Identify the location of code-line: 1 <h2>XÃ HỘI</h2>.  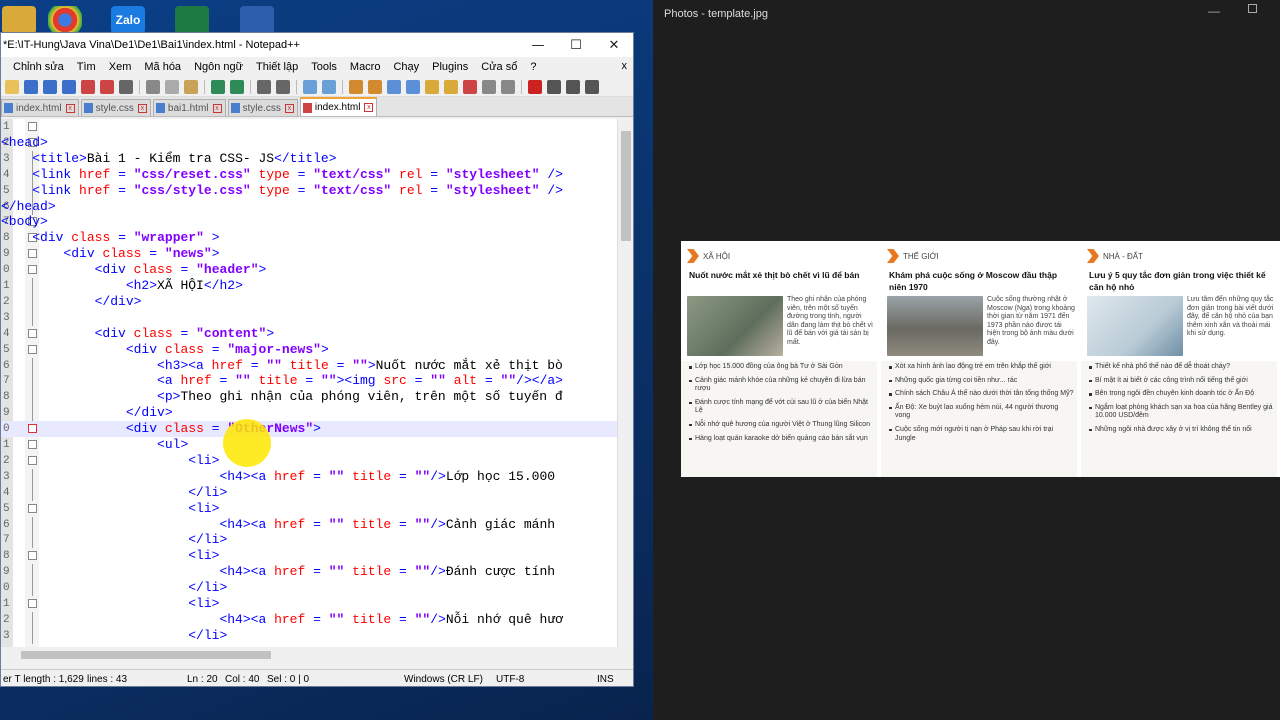
(309, 286).